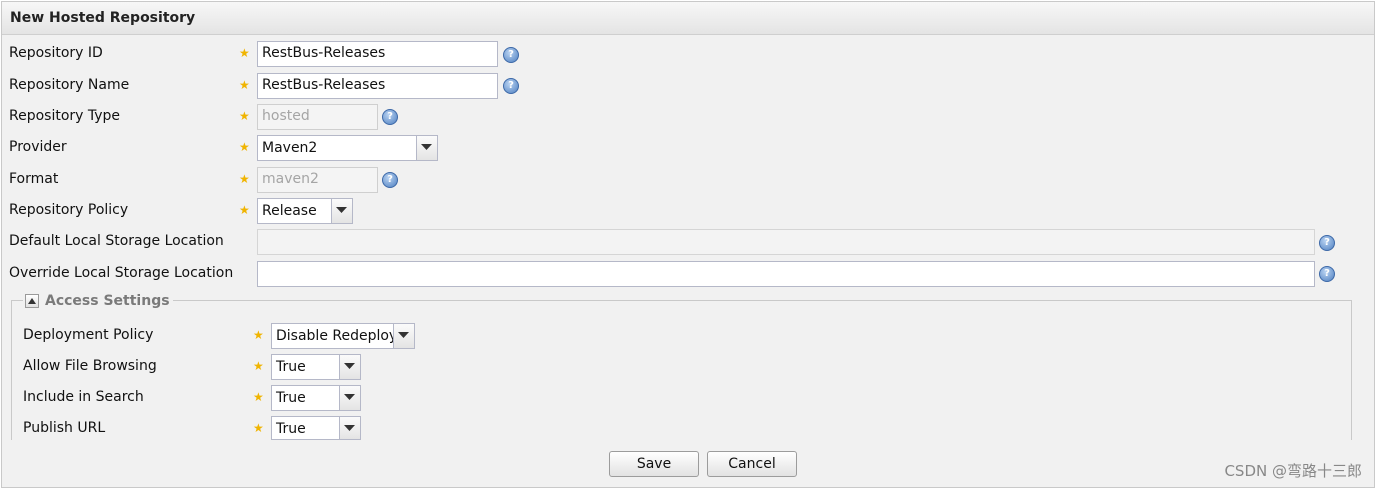 This screenshot has width=1376, height=490. What do you see at coordinates (116, 241) in the screenshot?
I see `default-storage-label: Default Local Storage Location` at bounding box center [116, 241].